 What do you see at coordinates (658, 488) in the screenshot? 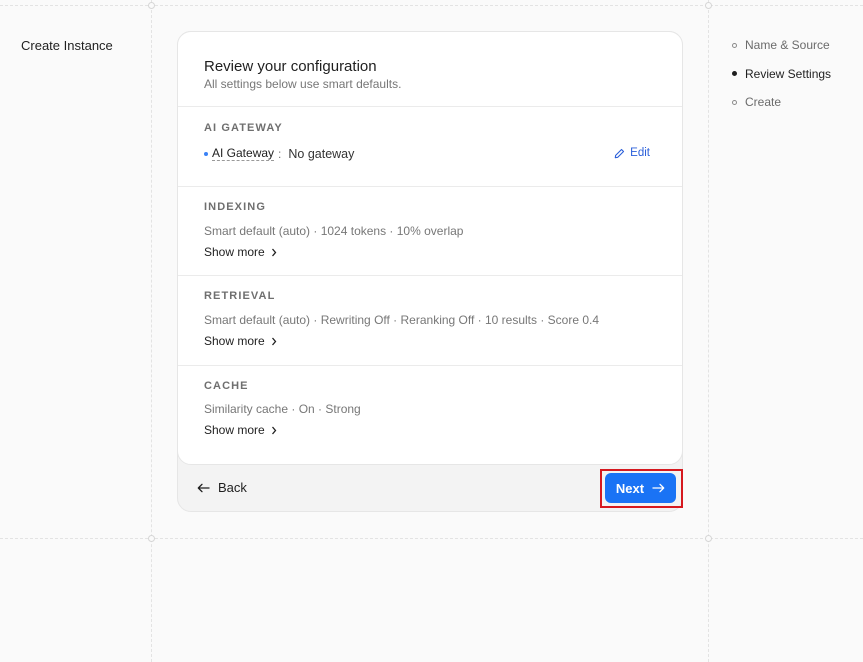
I see `arrow-right-icon` at bounding box center [658, 488].